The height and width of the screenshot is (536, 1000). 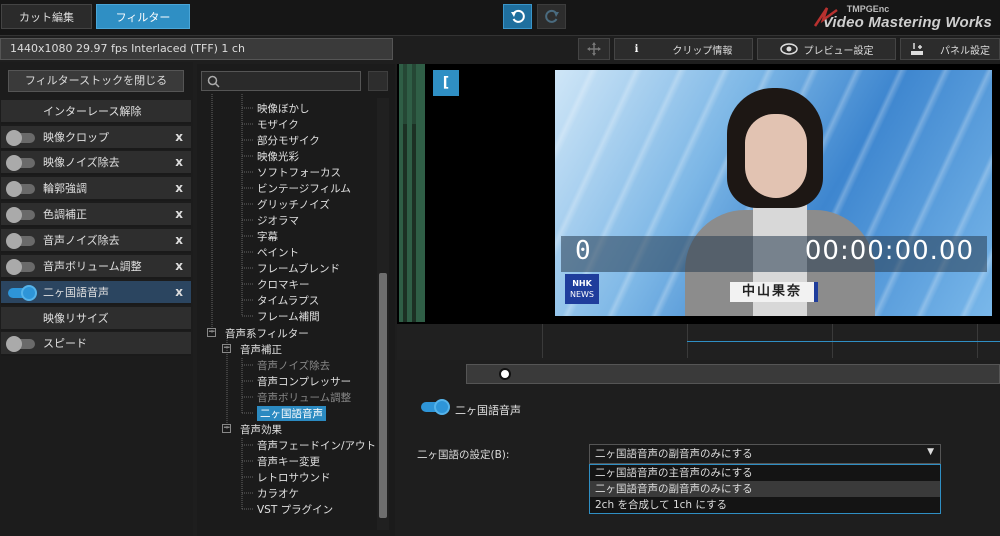 What do you see at coordinates (636, 49) in the screenshot?
I see `info-icon: i` at bounding box center [636, 49].